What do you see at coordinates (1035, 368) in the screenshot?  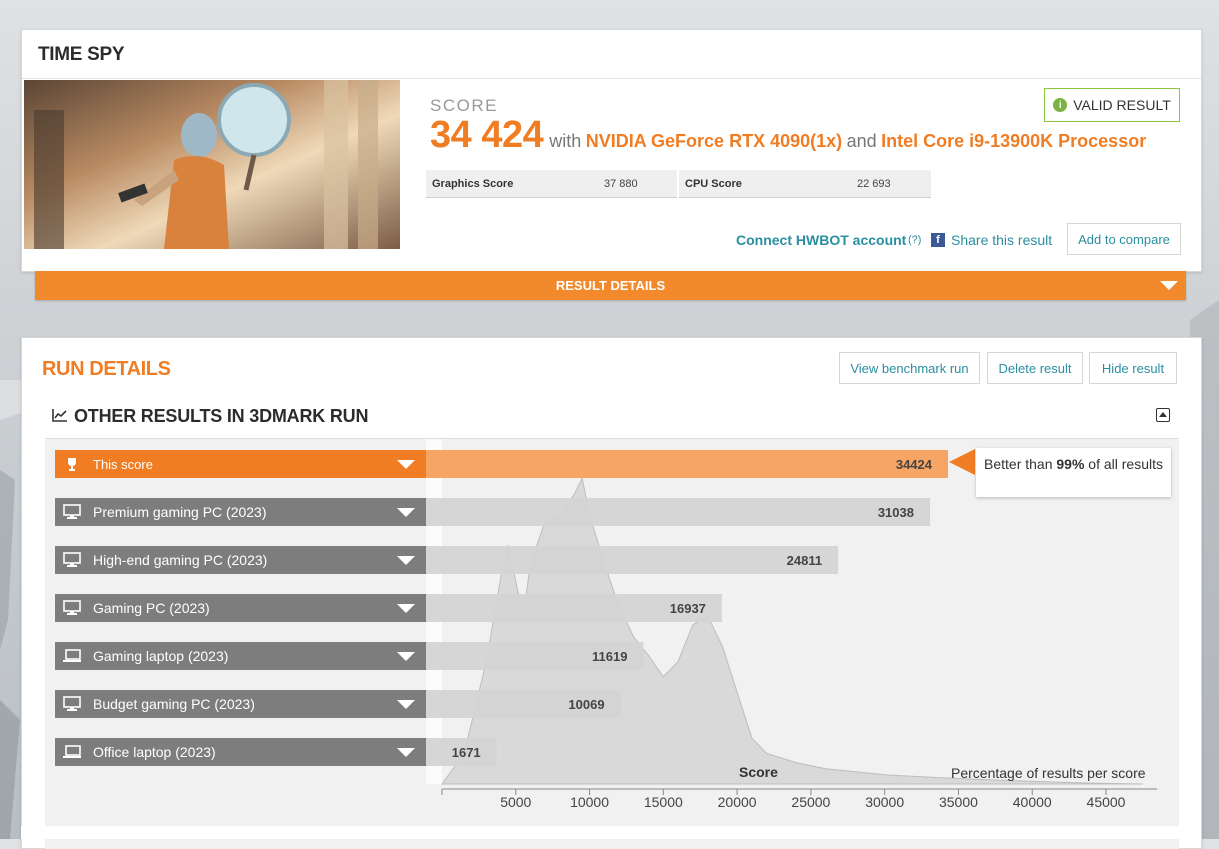 I see `delete-result-button: Delete result` at bounding box center [1035, 368].